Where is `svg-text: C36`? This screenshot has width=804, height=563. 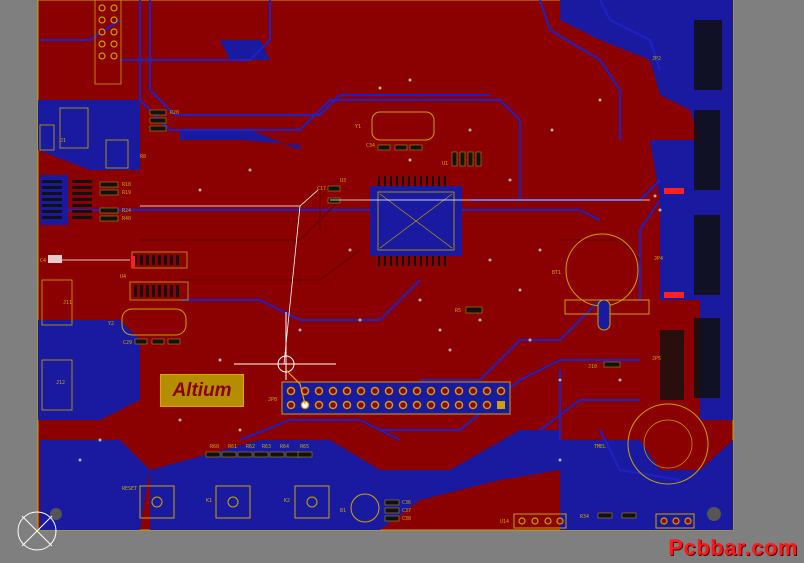 svg-text: C36 is located at coordinates (406, 503).